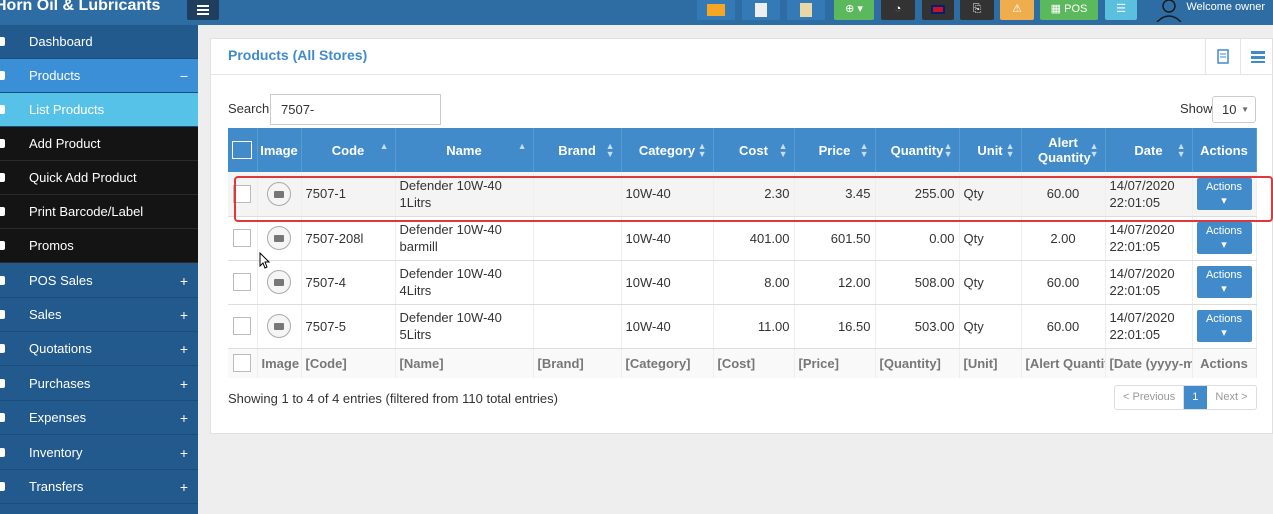 The image size is (1273, 514). I want to click on columns-toggle-button, so click(1256, 57).